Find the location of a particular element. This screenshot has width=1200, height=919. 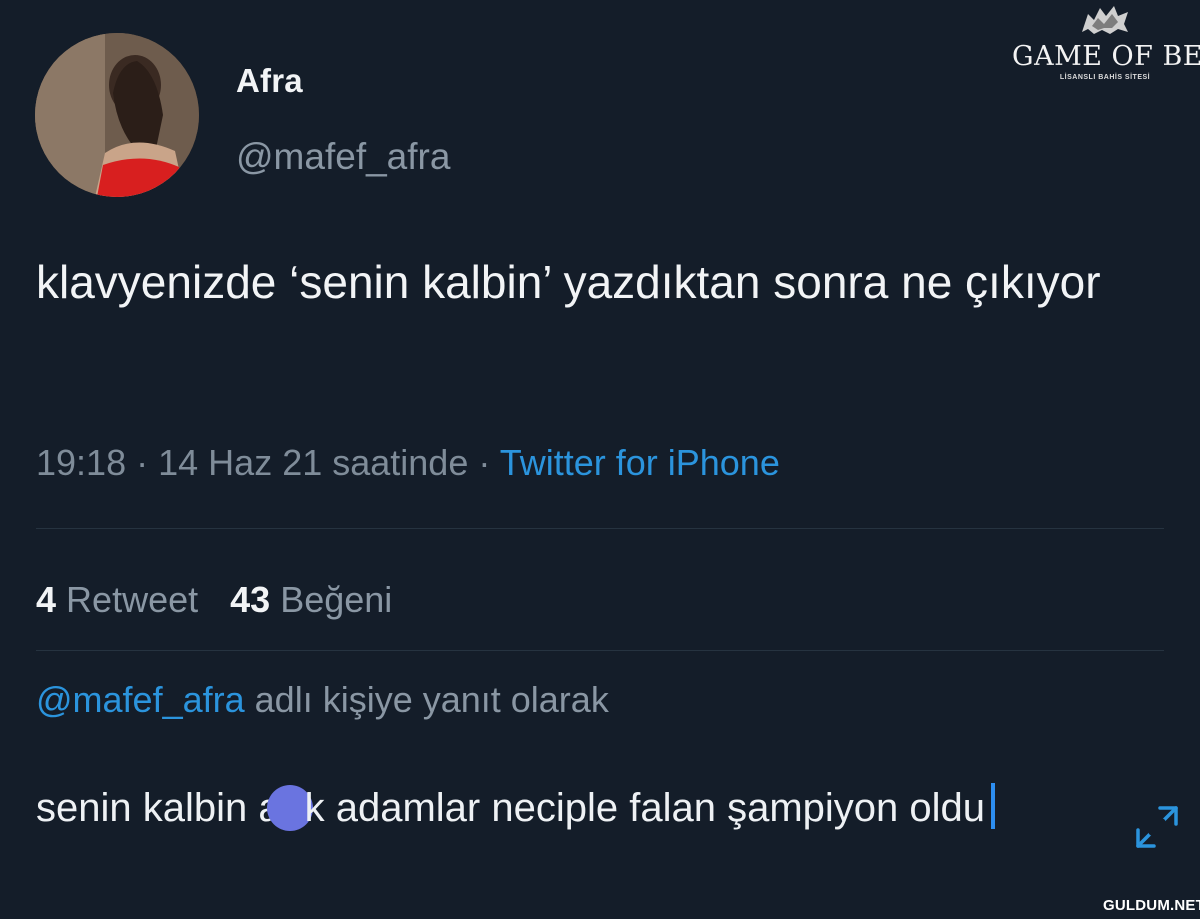

site-watermark: GULDUM.NET is located at coordinates (1151, 905).